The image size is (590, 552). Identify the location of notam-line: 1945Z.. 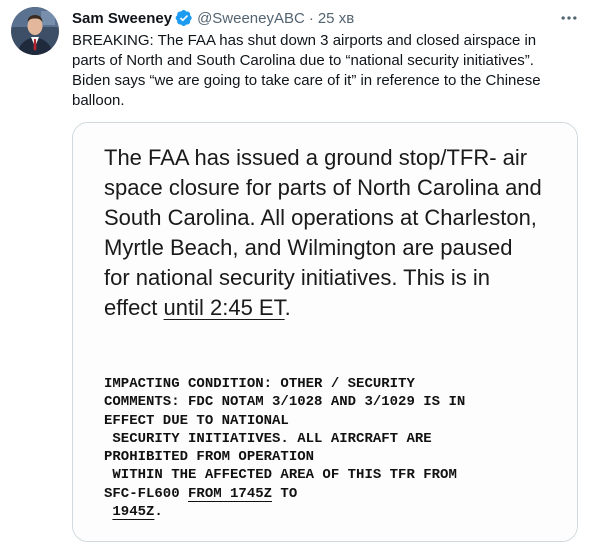
(334, 512).